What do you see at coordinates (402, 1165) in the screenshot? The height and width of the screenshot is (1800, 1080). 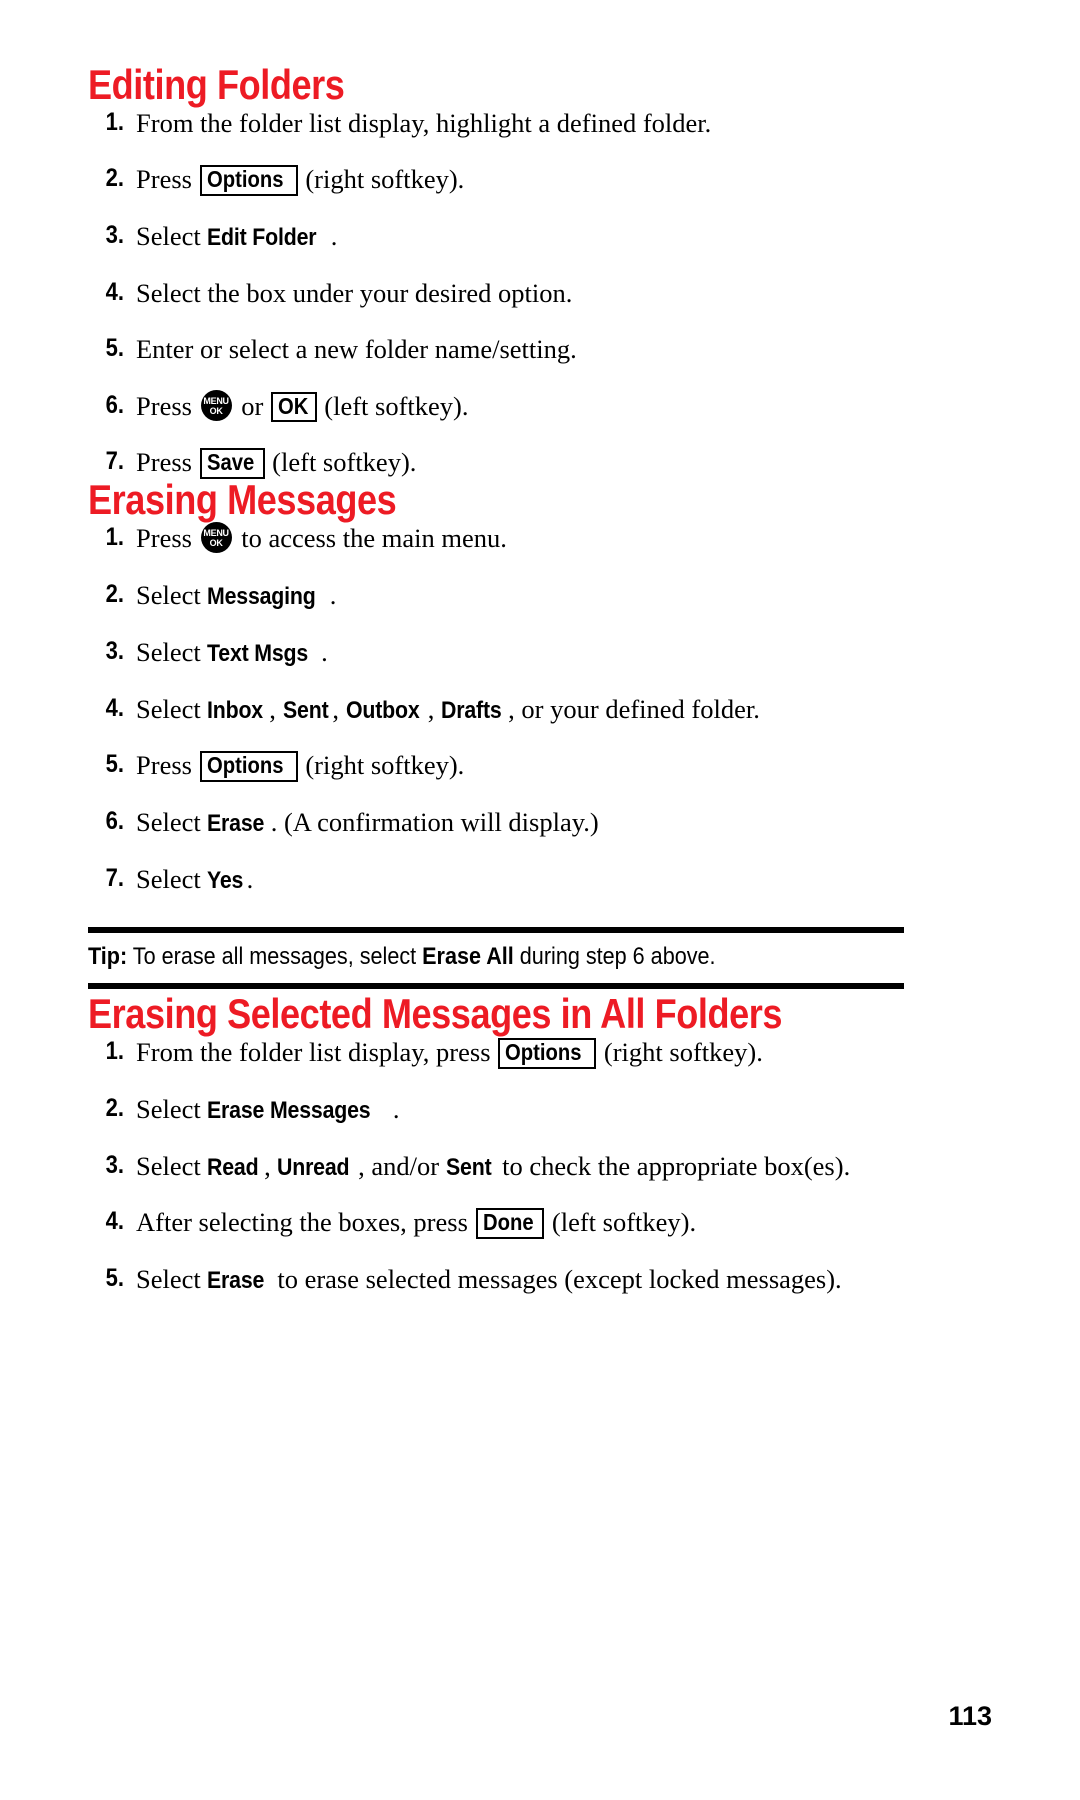 I see `step-text-run: , and/or` at bounding box center [402, 1165].